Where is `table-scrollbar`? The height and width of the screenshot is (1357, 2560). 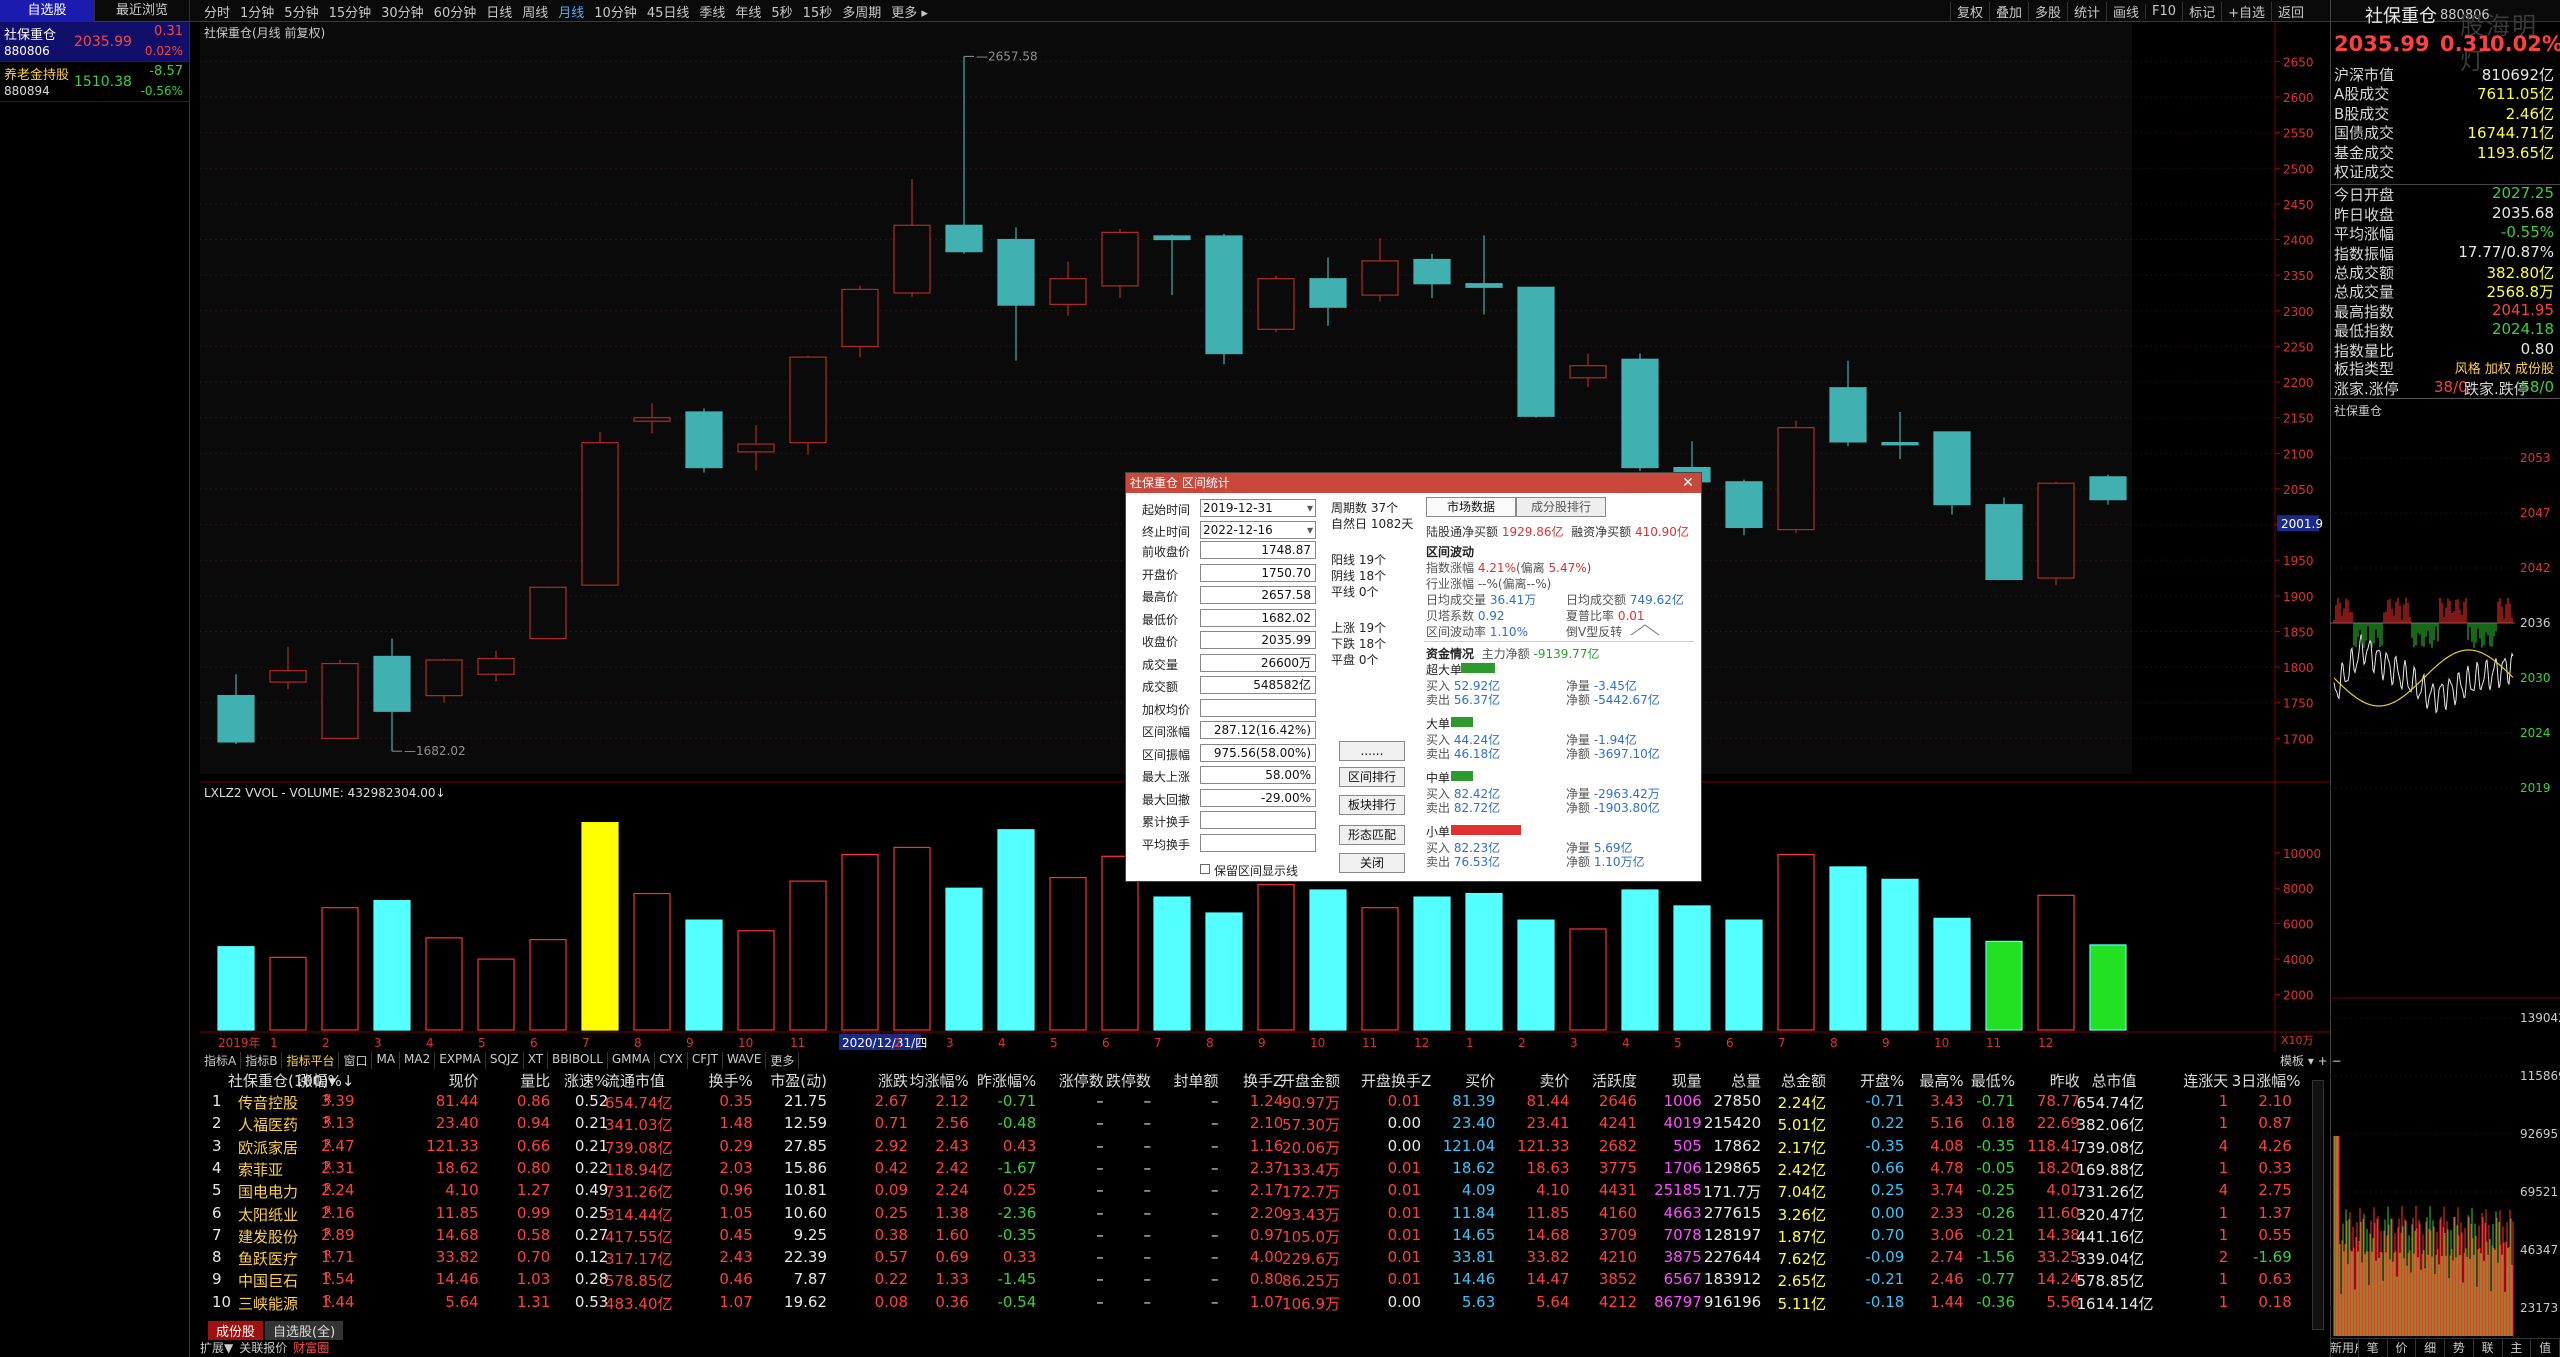
table-scrollbar is located at coordinates (2318, 1205).